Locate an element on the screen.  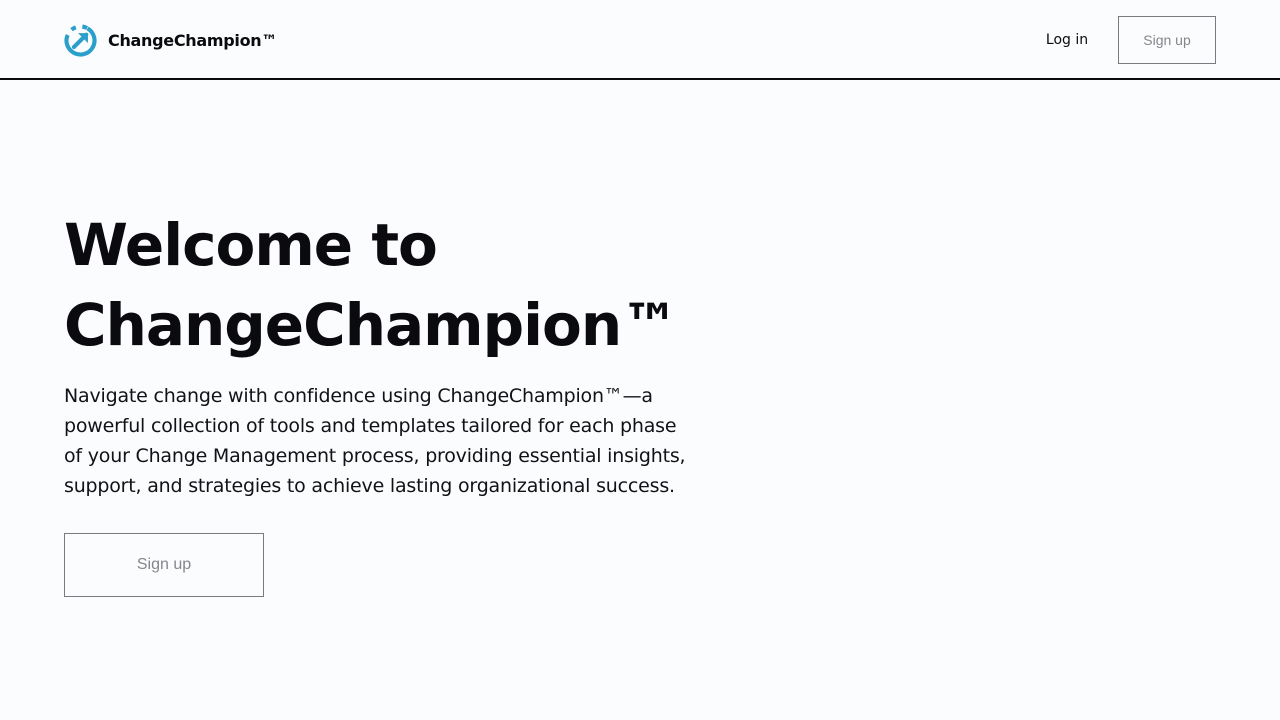
brand-link: ChangeChampion™ is located at coordinates (170, 40).